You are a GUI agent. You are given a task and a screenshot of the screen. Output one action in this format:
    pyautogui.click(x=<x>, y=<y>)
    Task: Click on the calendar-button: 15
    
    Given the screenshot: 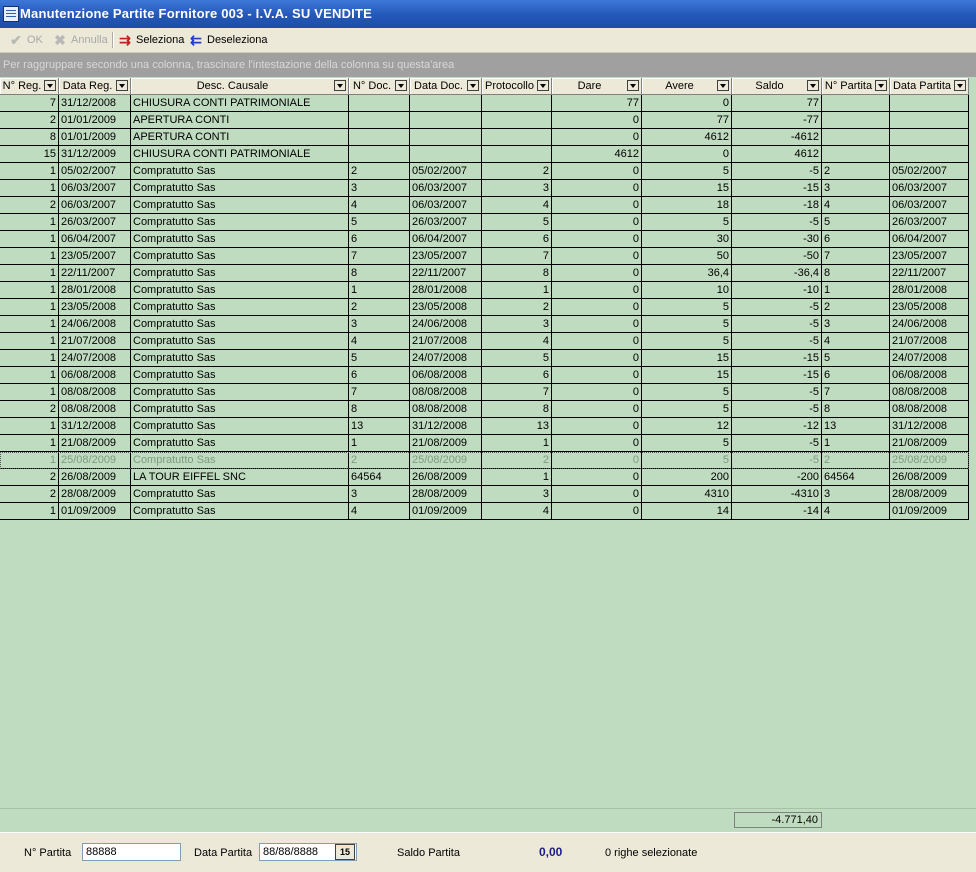 What is the action you would take?
    pyautogui.click(x=345, y=852)
    